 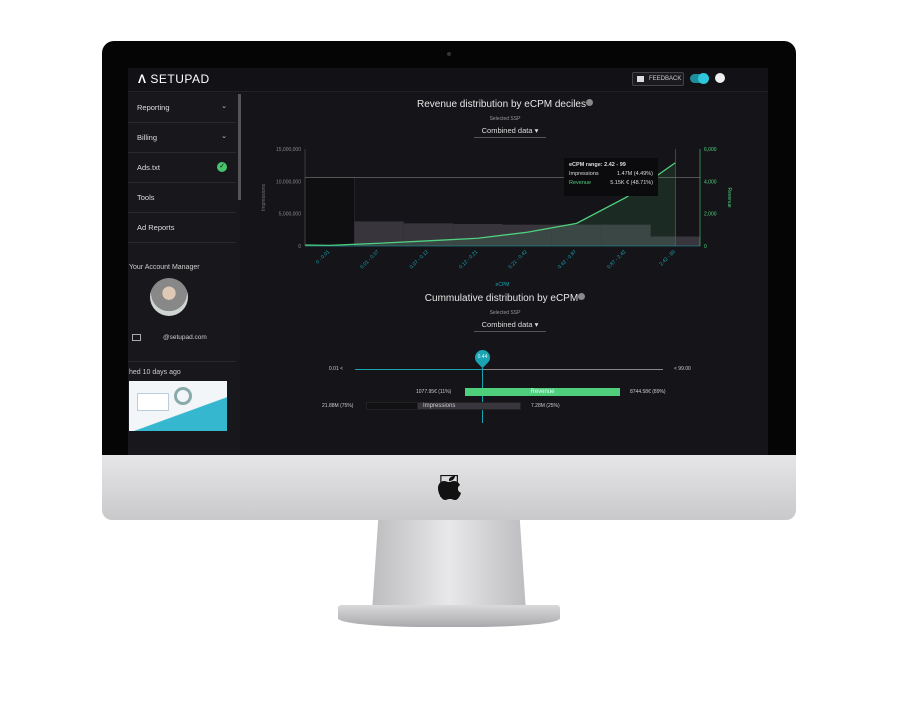 I want to click on chart2-ssp-select: Combined data ▾, so click(x=510, y=326).